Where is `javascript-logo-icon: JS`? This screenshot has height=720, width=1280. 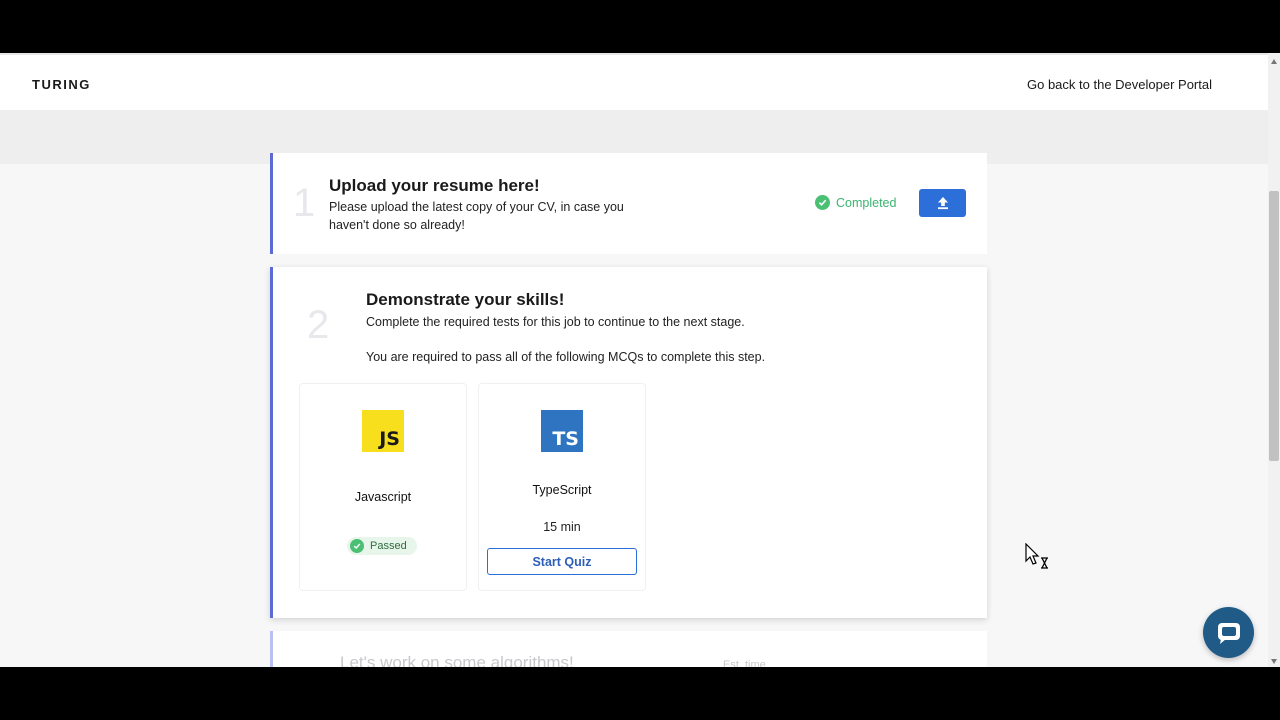 javascript-logo-icon: JS is located at coordinates (383, 431).